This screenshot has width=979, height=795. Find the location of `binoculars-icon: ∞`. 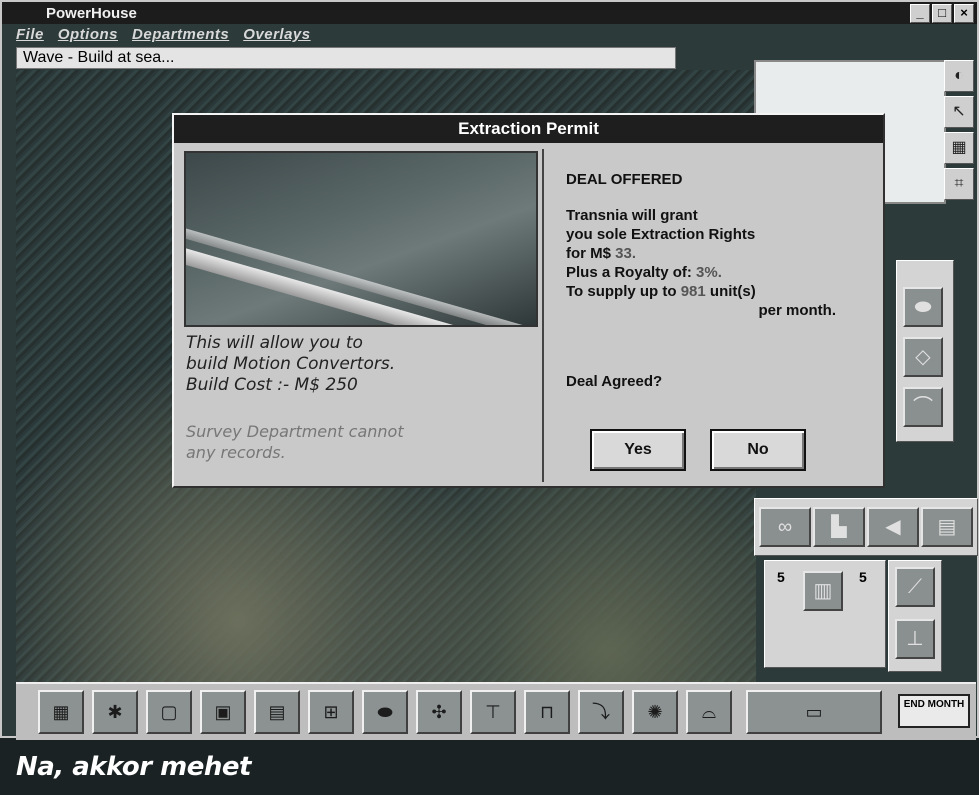

binoculars-icon: ∞ is located at coordinates (785, 527).